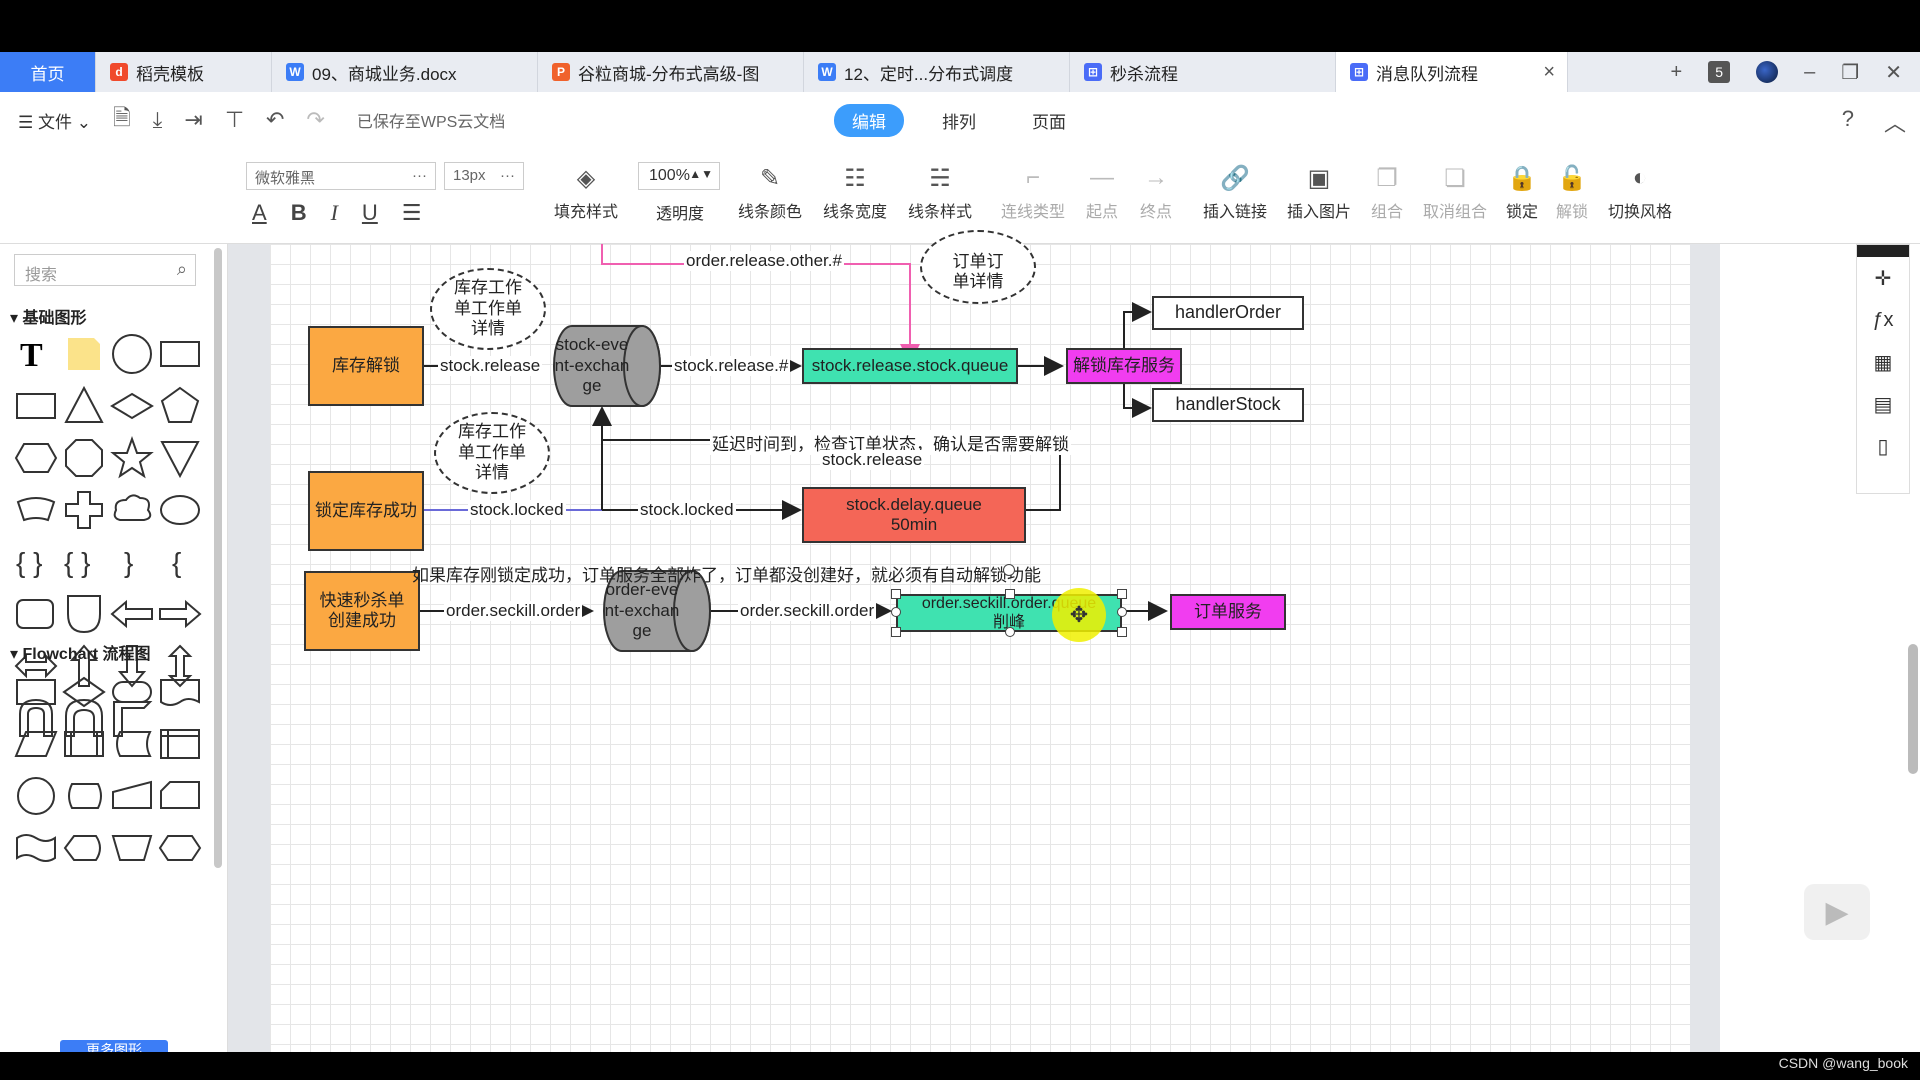 The image size is (1920, 1080). I want to click on node-order-detail: 订单订单详情, so click(978, 267).